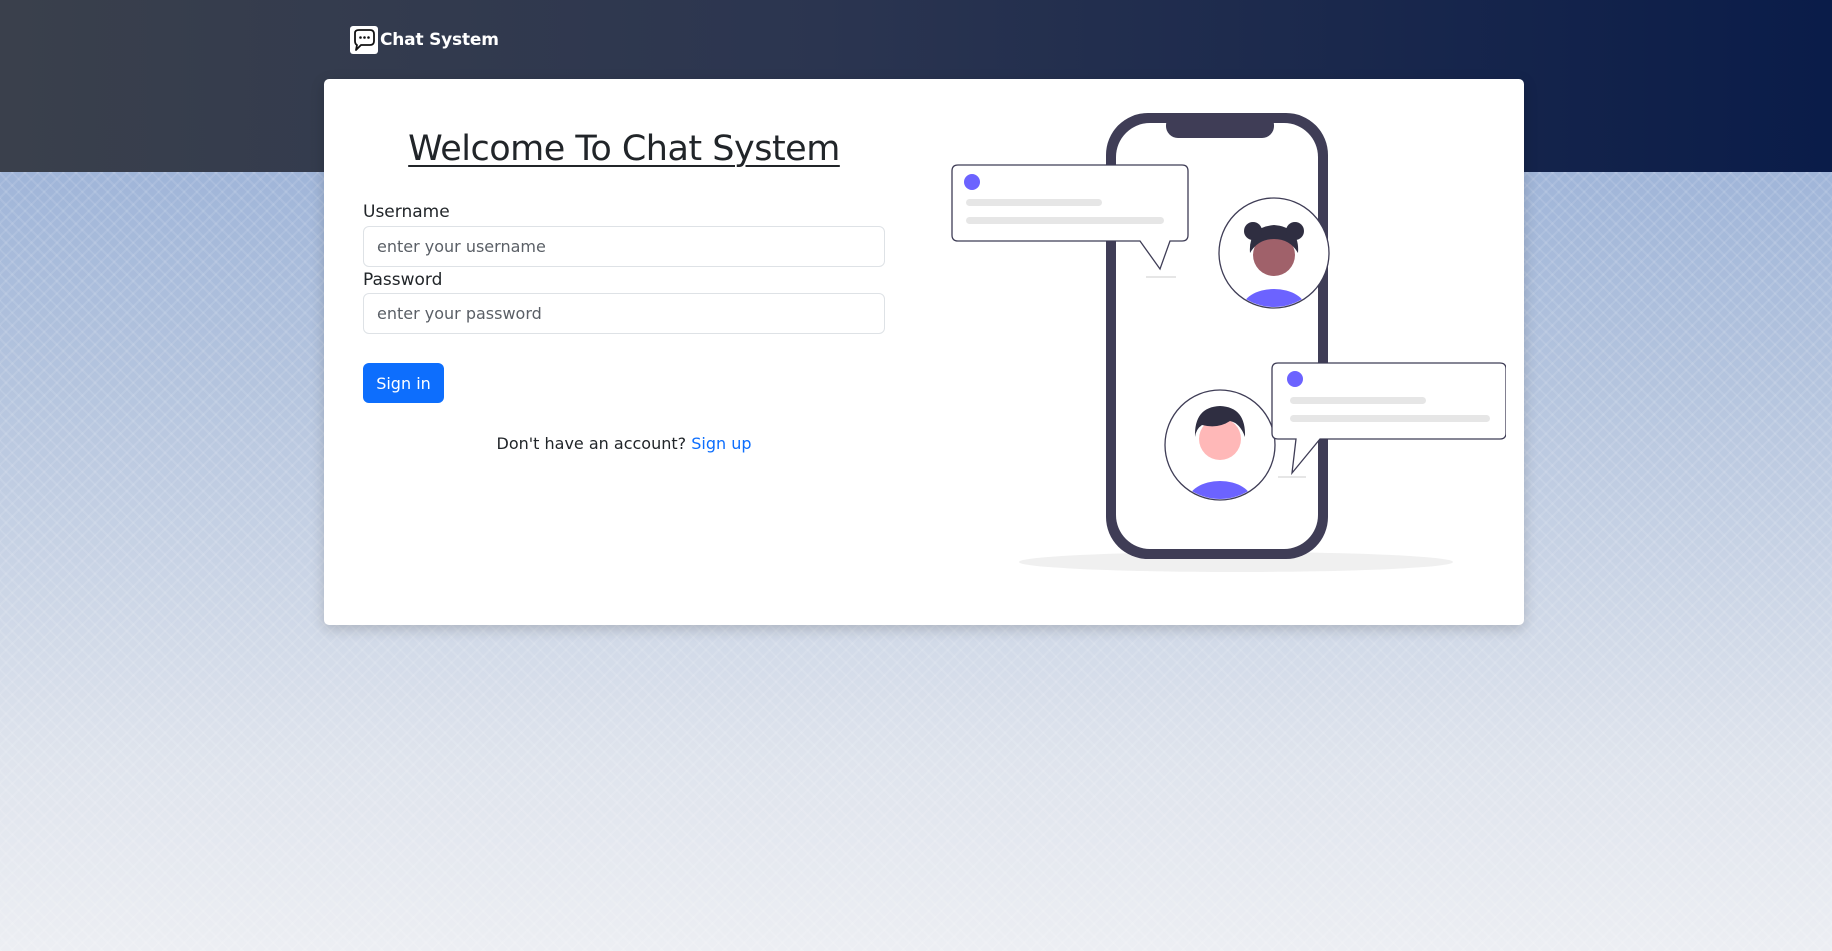 The height and width of the screenshot is (951, 1832). I want to click on phone-chat-illustration, so click(1228, 342).